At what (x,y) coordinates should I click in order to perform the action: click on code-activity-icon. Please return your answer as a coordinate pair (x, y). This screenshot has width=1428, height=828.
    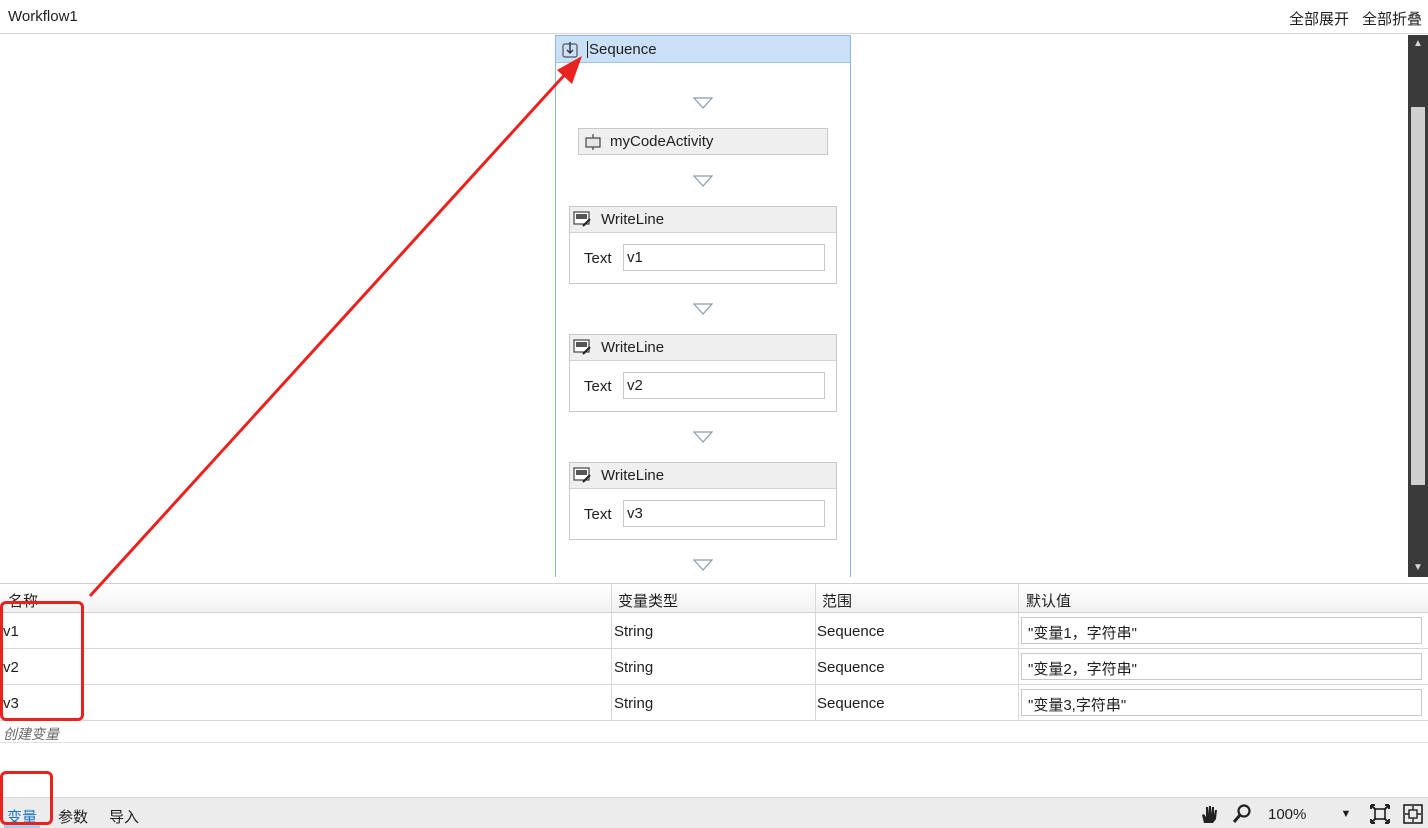
    Looking at the image, I should click on (593, 142).